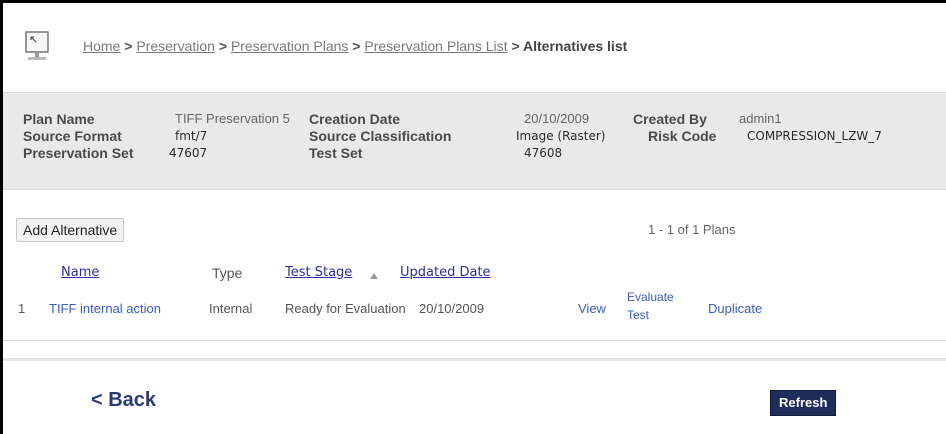 The height and width of the screenshot is (434, 946). Describe the element at coordinates (22, 308) in the screenshot. I see `row-index: 1` at that location.